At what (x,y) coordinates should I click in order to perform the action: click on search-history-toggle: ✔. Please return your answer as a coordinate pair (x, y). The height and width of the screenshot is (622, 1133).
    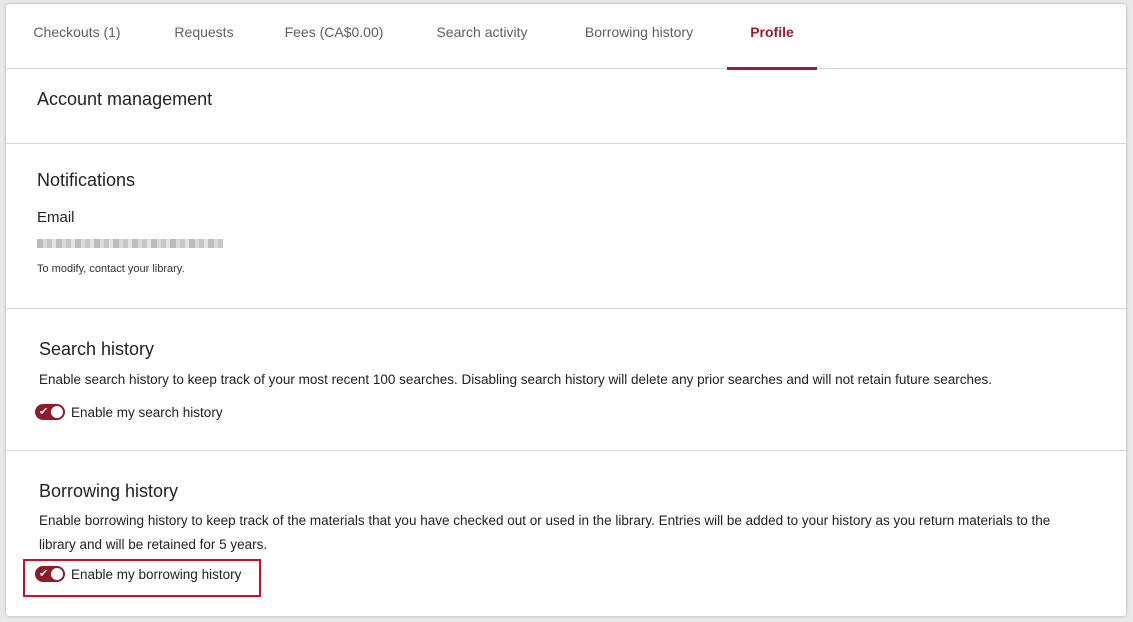
    Looking at the image, I should click on (50, 412).